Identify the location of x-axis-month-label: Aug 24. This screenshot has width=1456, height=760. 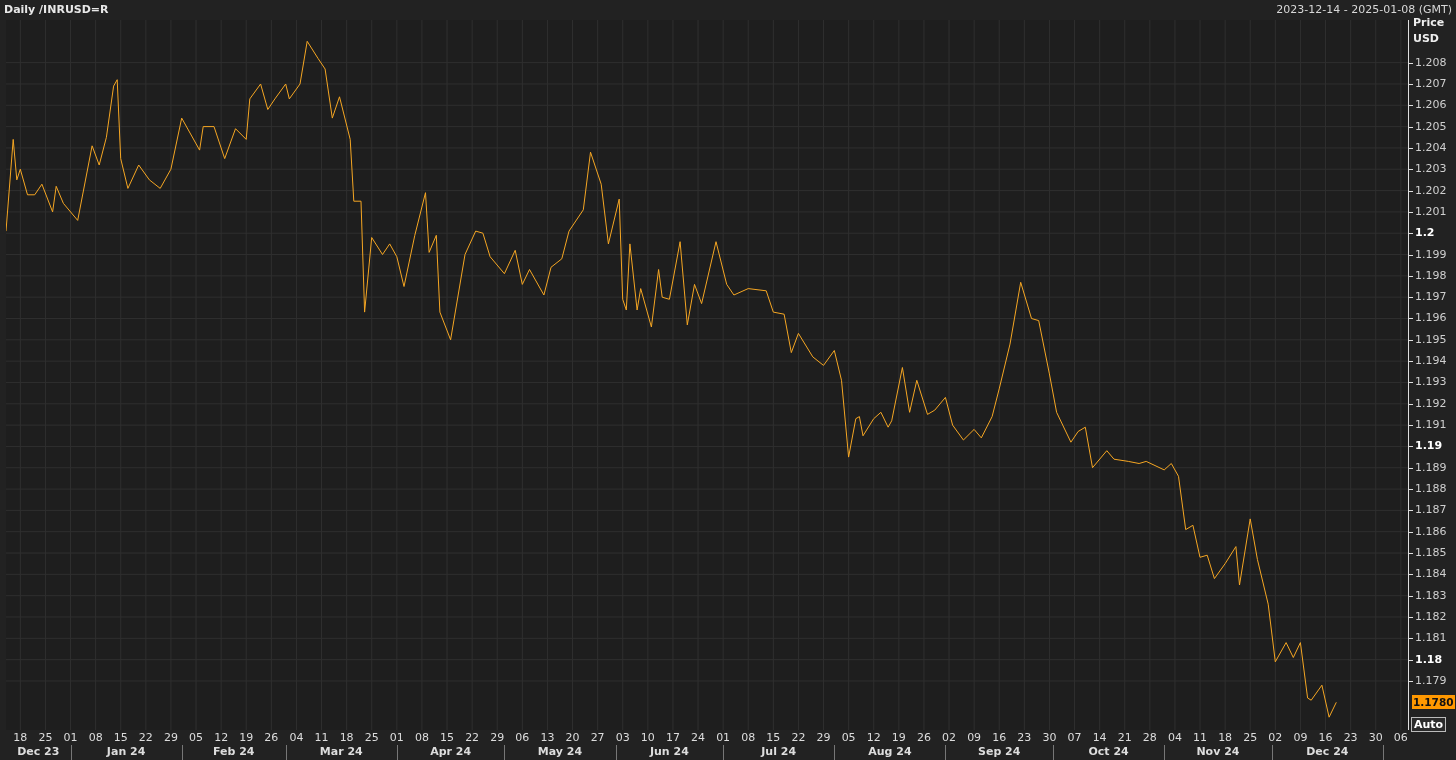
(890, 751).